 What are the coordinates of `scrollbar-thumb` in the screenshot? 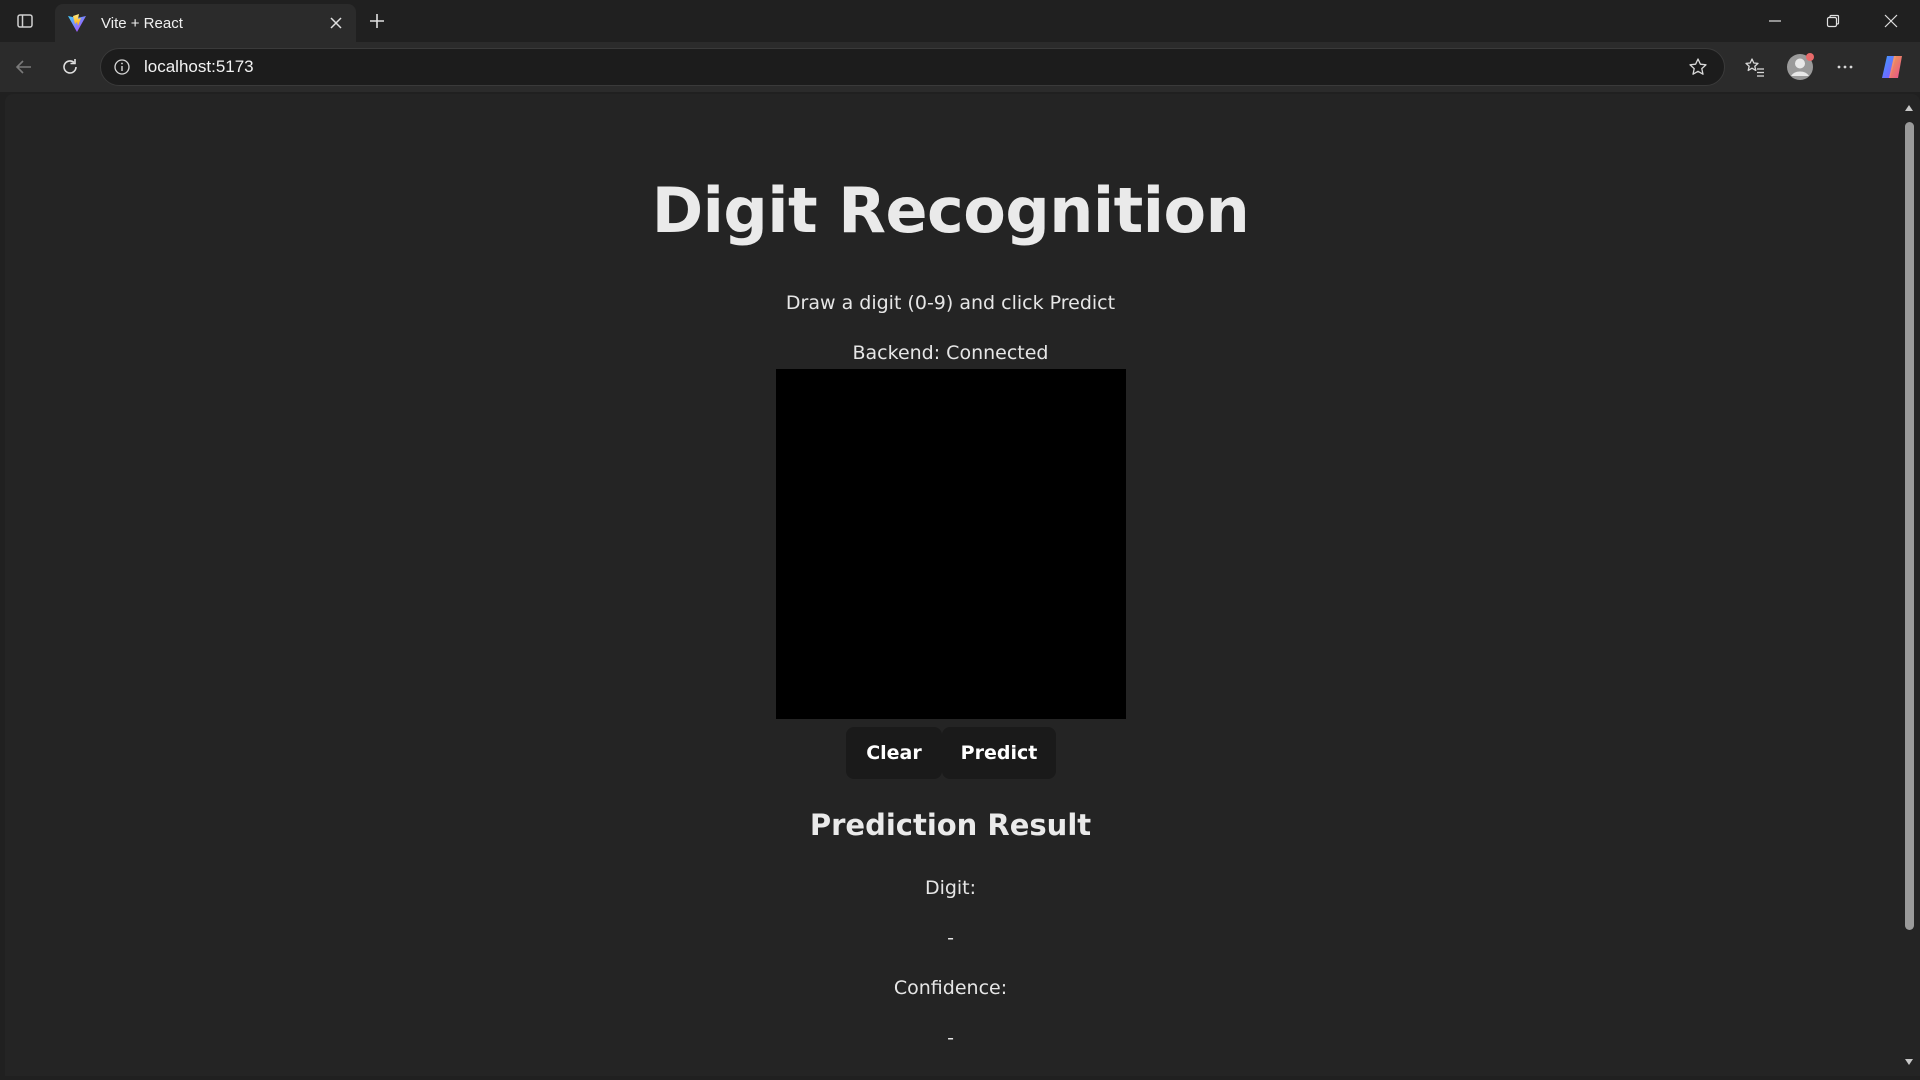 It's located at (1909, 526).